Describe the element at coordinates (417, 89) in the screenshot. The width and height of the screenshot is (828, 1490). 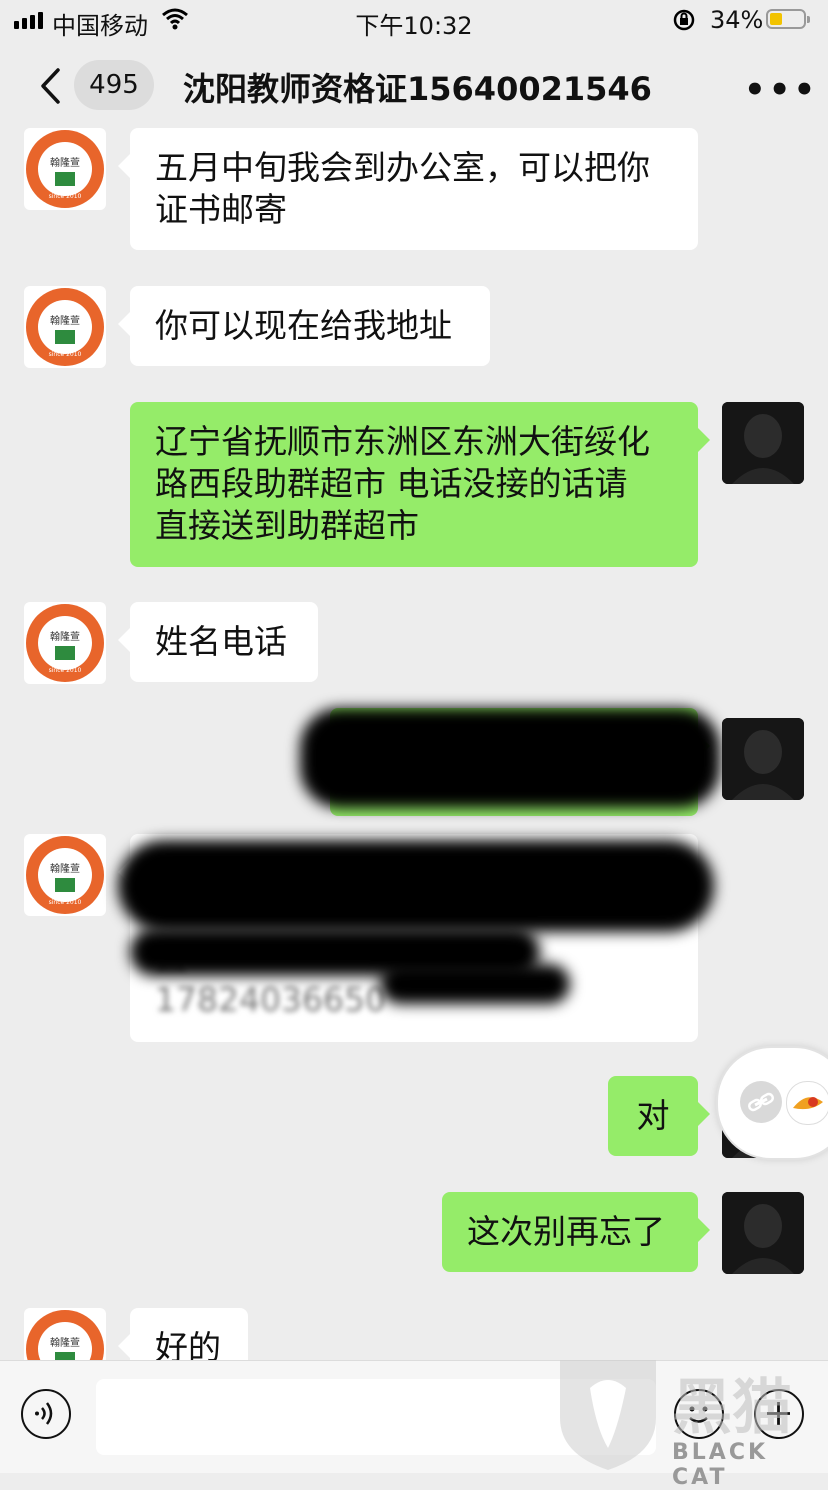
I see `chat-title: 沈阳教师资格证15640021546` at that location.